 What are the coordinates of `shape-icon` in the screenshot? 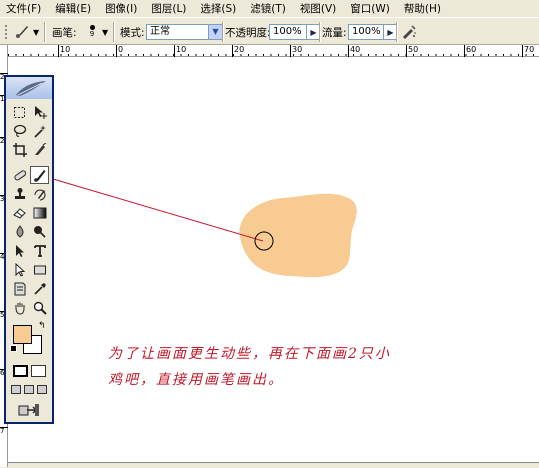 It's located at (39, 270).